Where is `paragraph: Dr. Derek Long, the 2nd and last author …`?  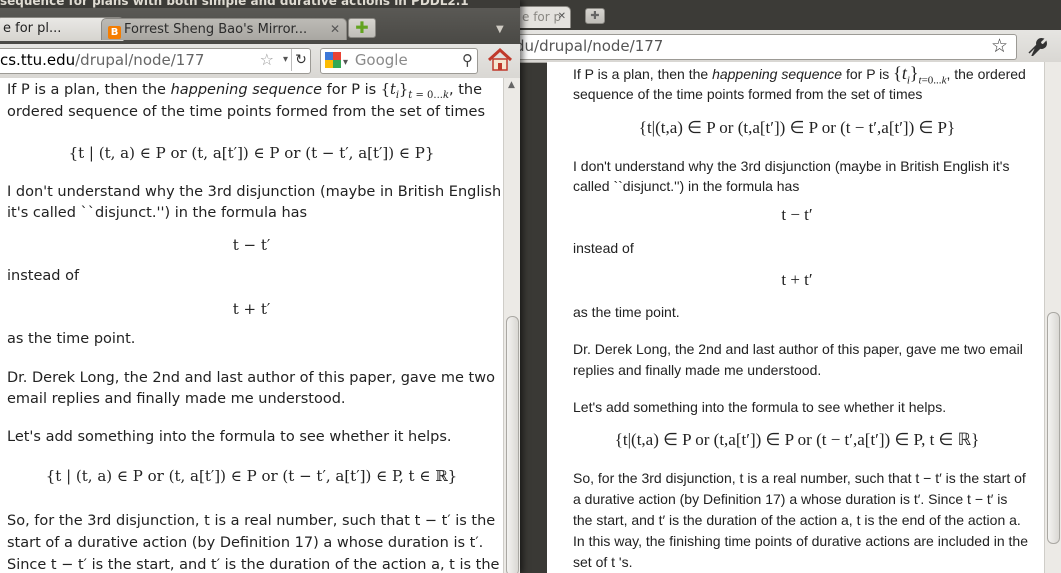 paragraph: Dr. Derek Long, the 2nd and last author … is located at coordinates (251, 378).